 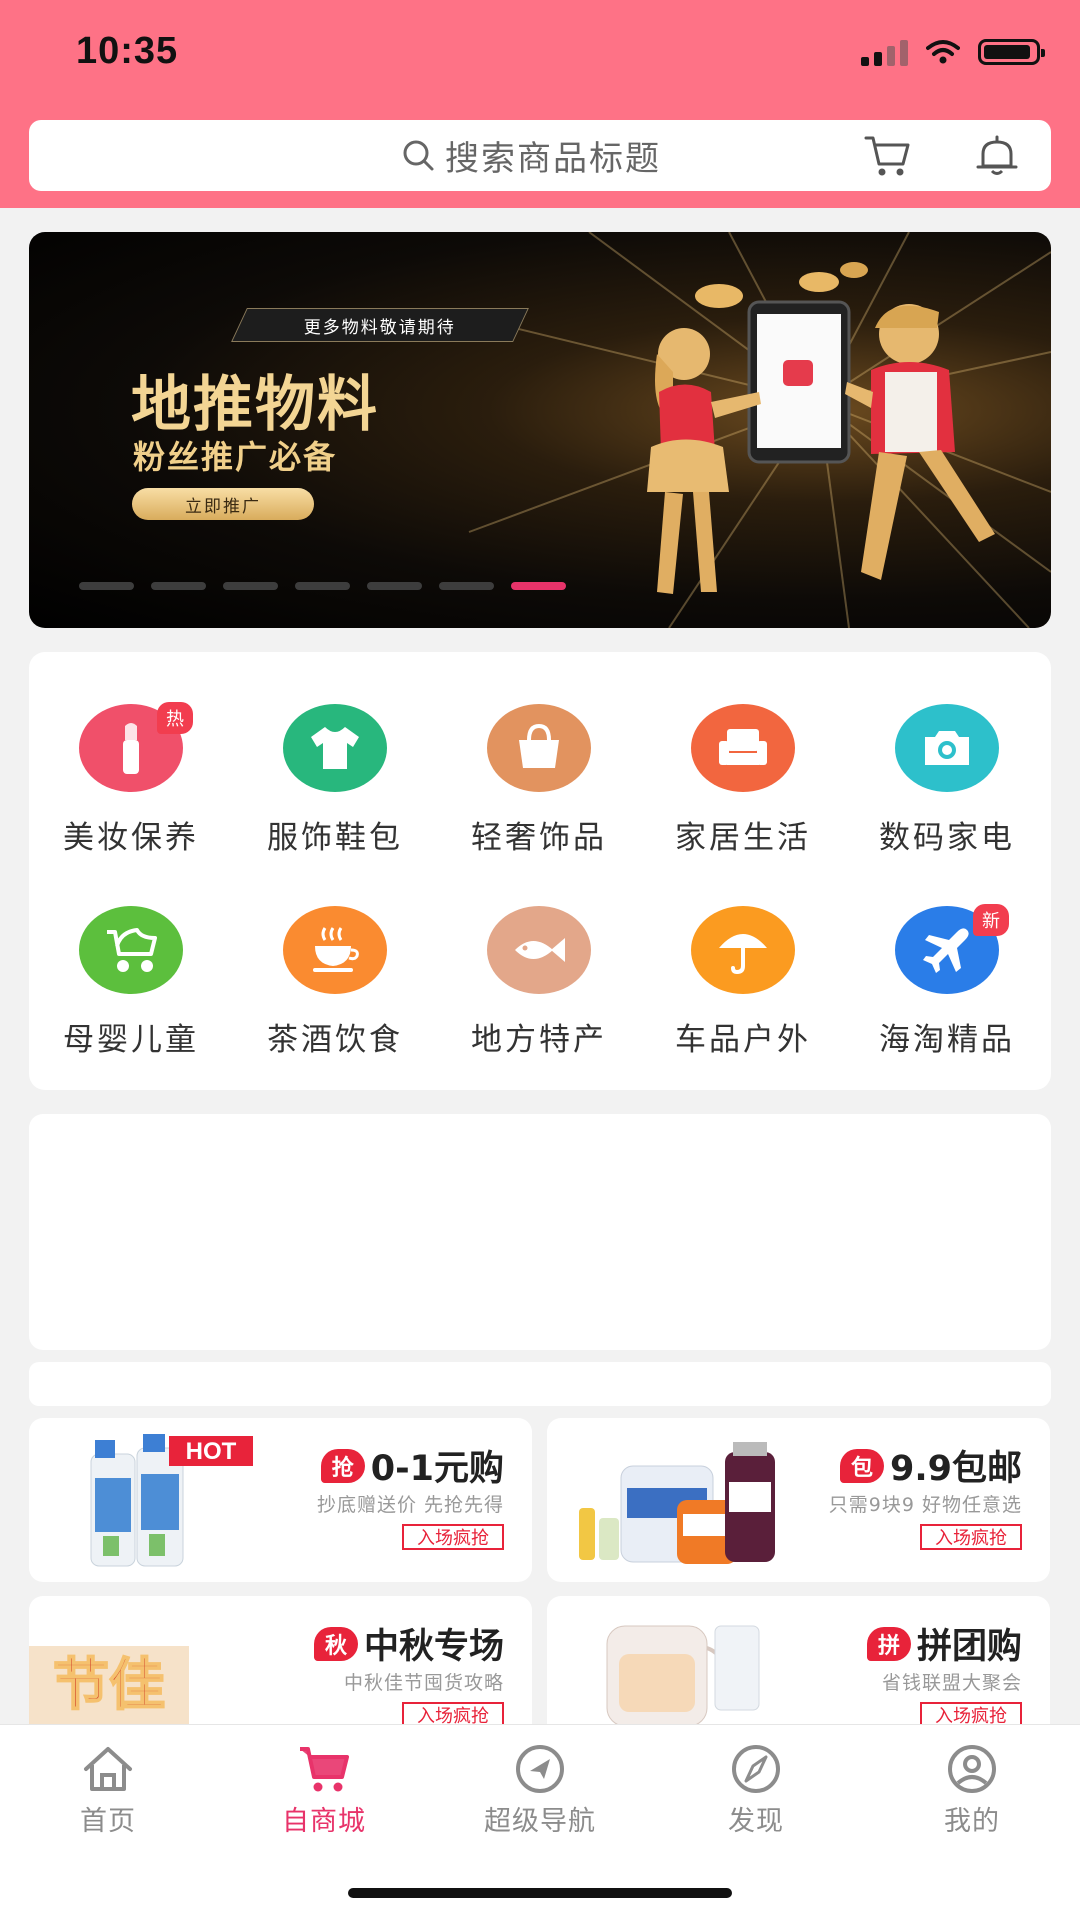 I want to click on category-label: 茶酒饮食, so click(x=335, y=1040).